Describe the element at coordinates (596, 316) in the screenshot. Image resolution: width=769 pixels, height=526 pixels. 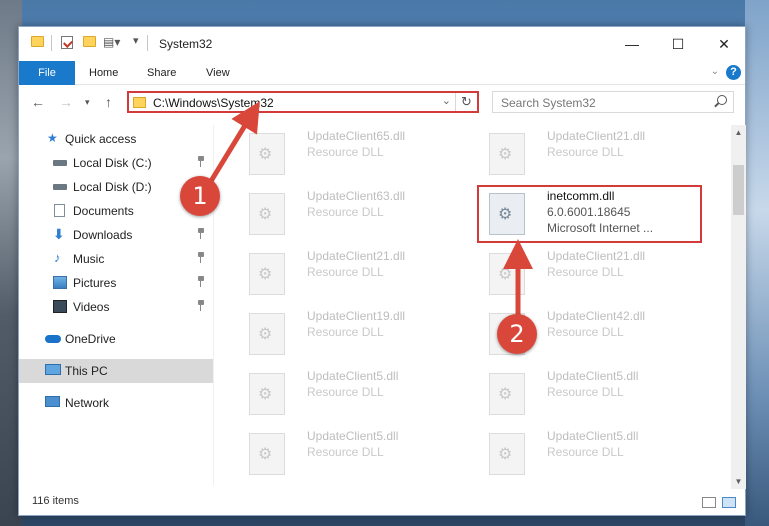
I see `file-name: UpdateClient42.dll` at that location.